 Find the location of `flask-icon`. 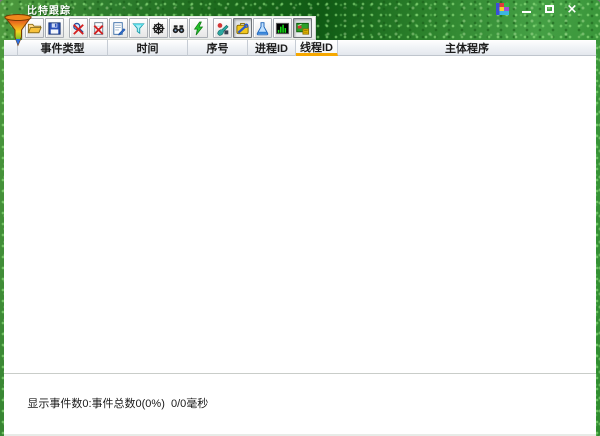

flask-icon is located at coordinates (262, 28).